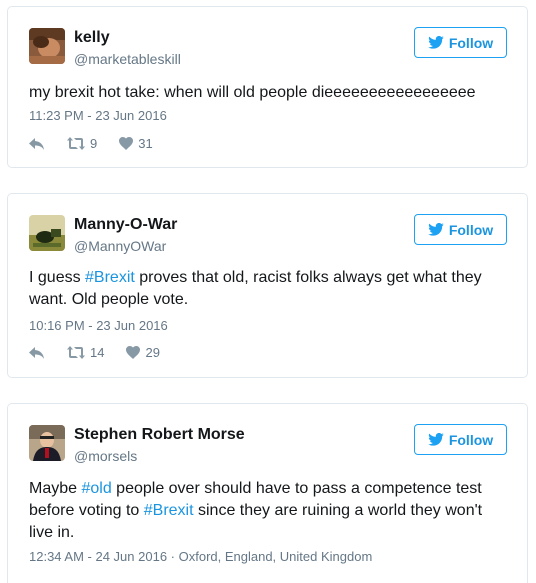 The height and width of the screenshot is (583, 536). I want to click on retweet-count: 14, so click(97, 352).